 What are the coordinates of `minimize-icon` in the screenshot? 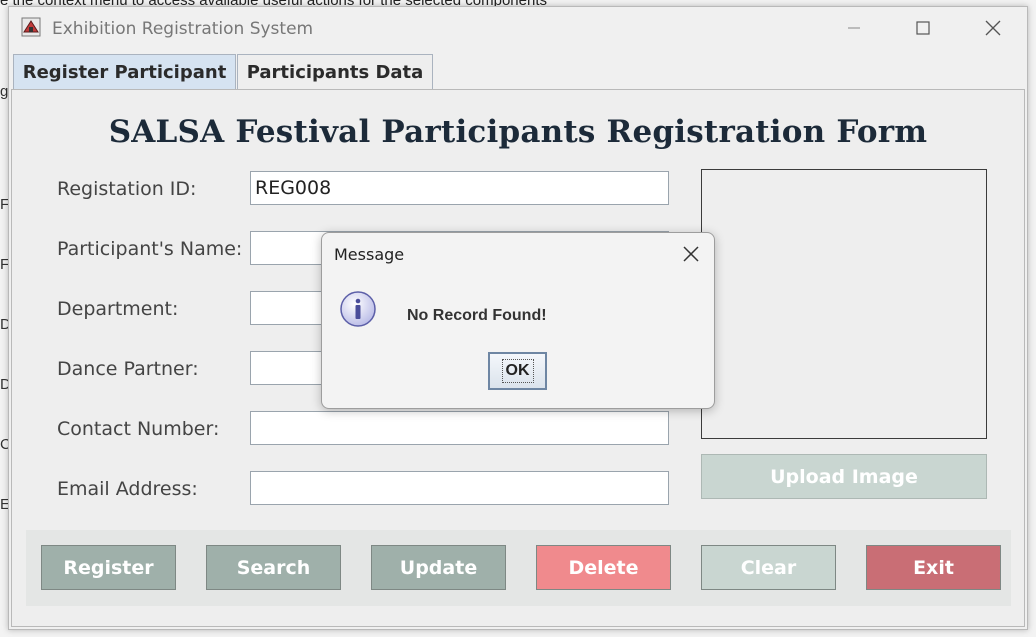 It's located at (854, 28).